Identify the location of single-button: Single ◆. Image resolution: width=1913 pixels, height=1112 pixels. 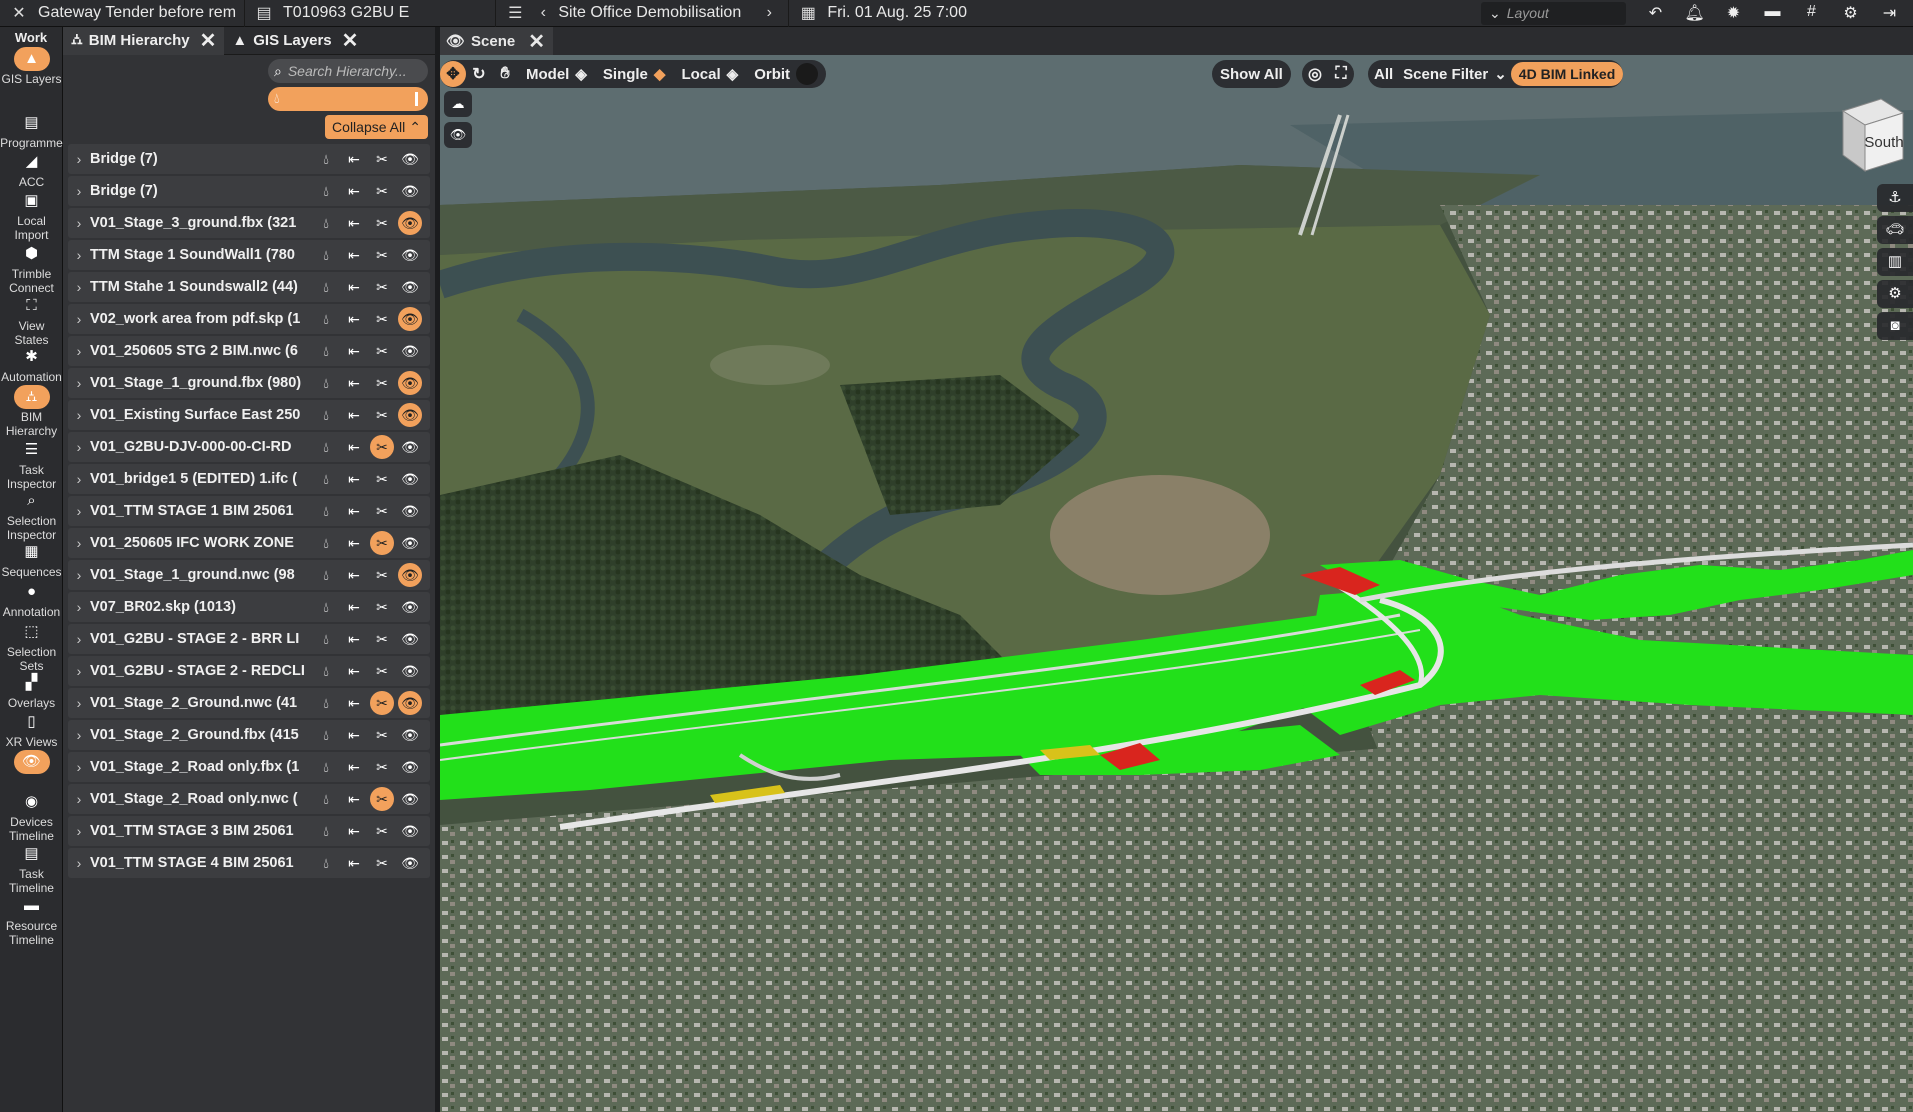
(634, 74).